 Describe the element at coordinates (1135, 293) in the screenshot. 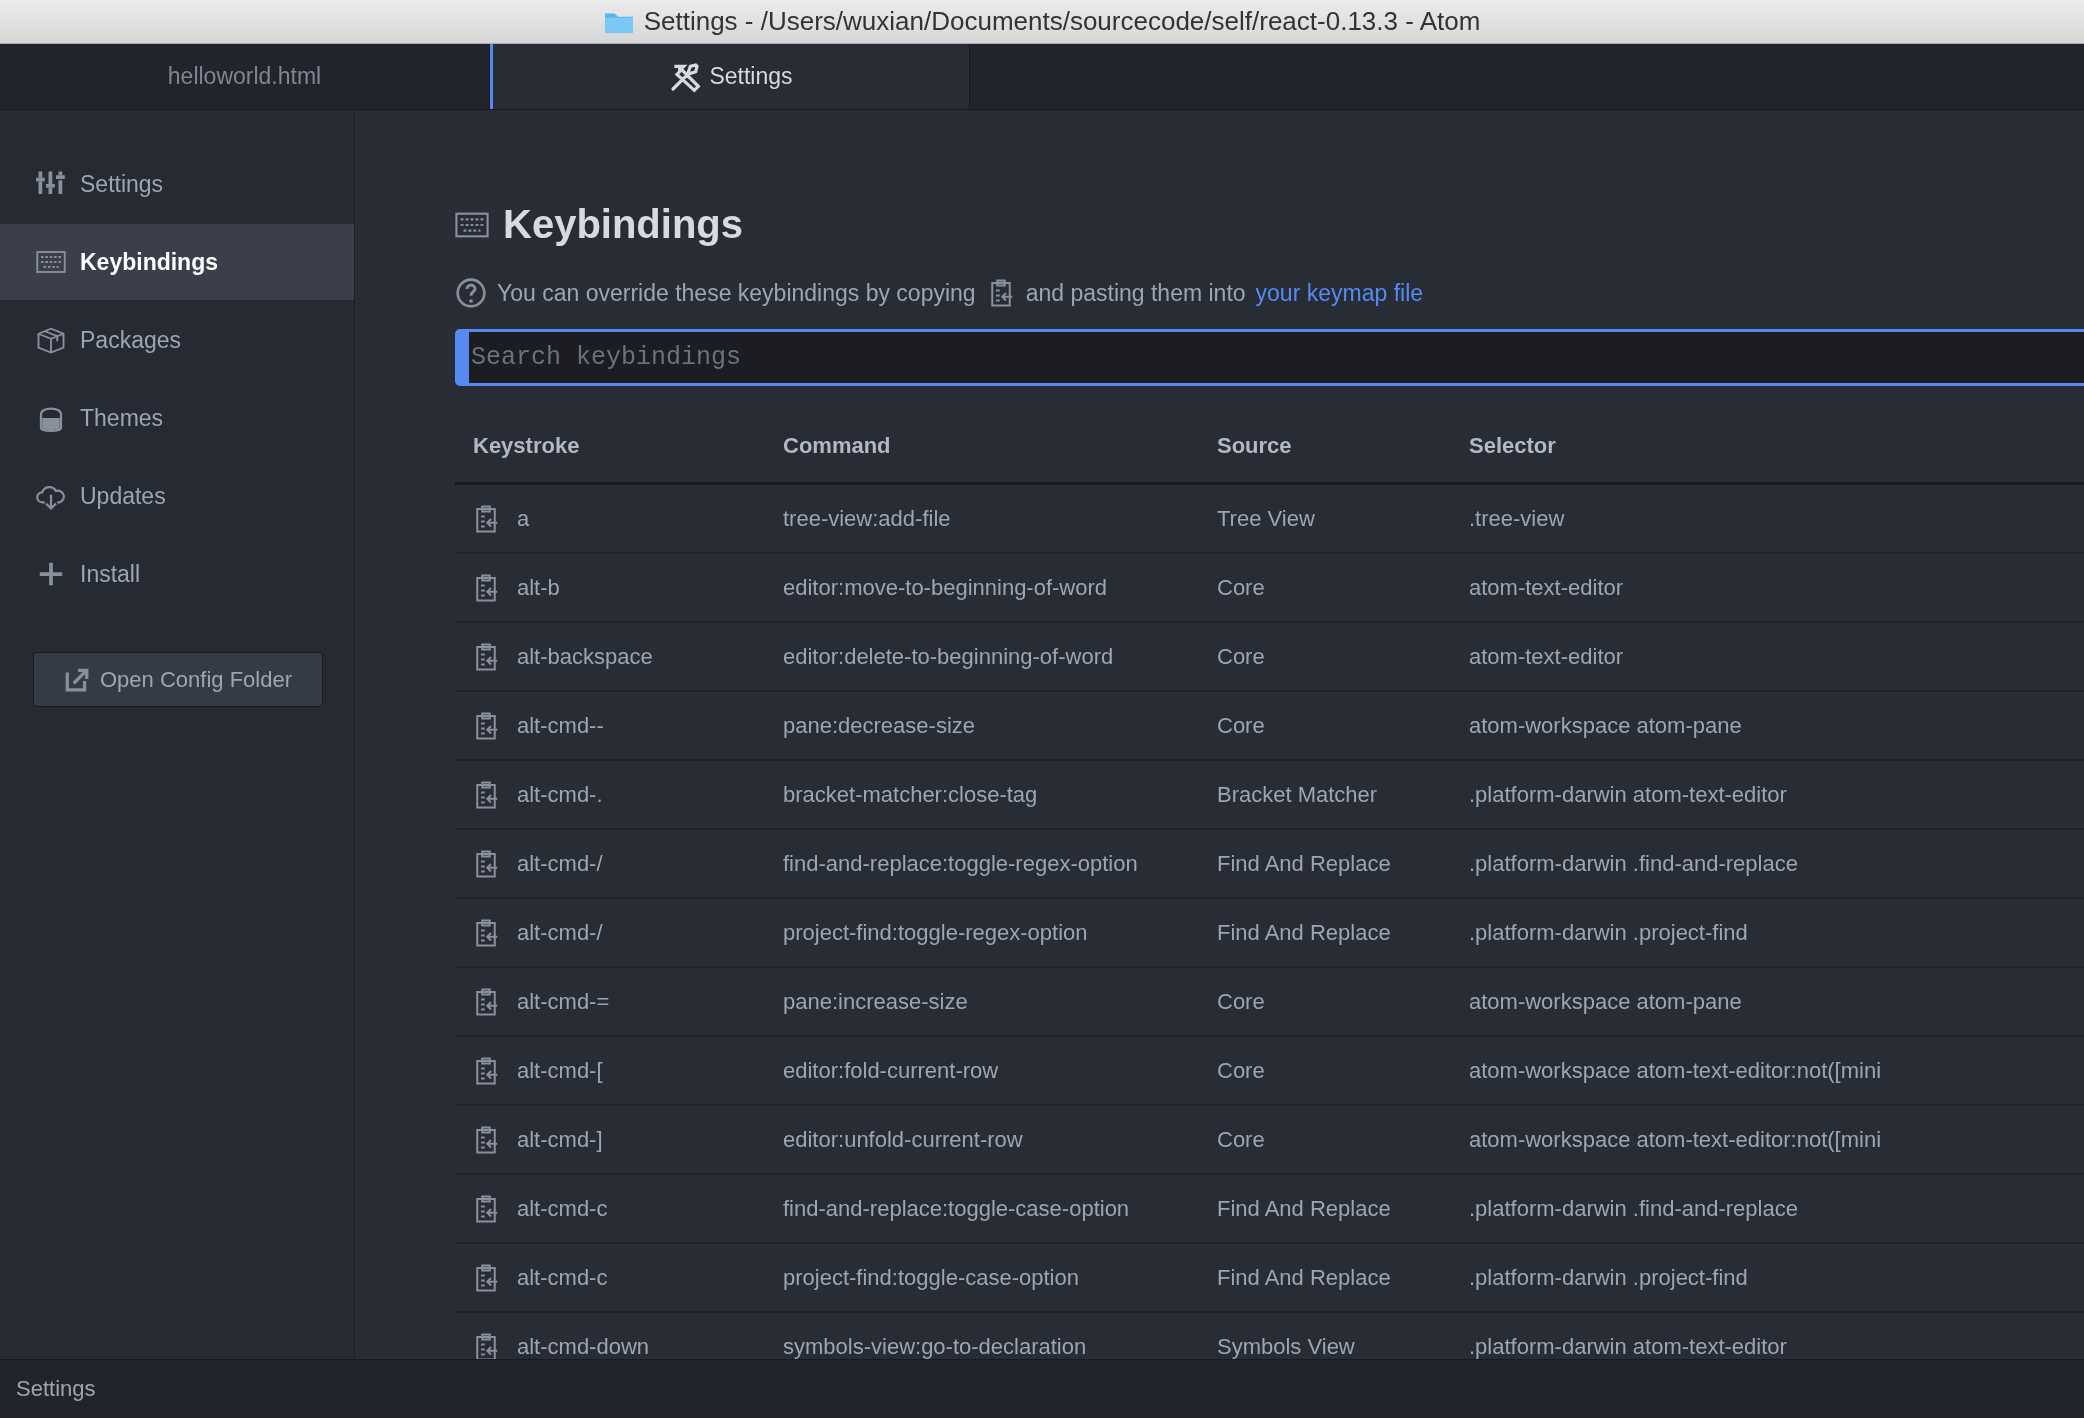

I see `info-text: and pasting them into` at that location.